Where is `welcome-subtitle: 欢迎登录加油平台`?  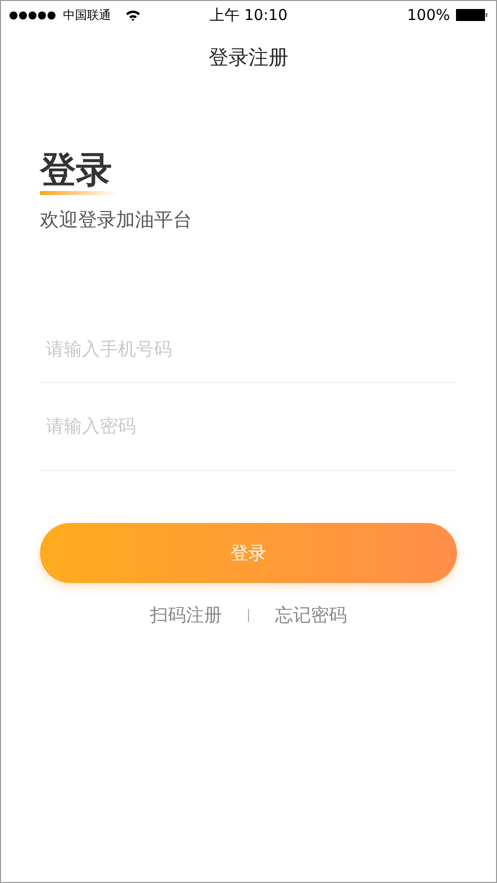 welcome-subtitle: 欢迎登录加油平台 is located at coordinates (116, 220).